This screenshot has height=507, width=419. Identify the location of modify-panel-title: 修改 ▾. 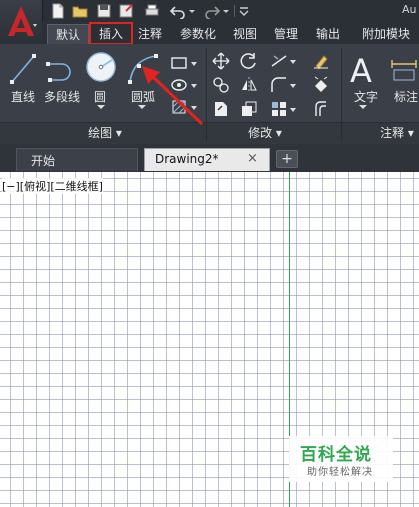
(265, 133).